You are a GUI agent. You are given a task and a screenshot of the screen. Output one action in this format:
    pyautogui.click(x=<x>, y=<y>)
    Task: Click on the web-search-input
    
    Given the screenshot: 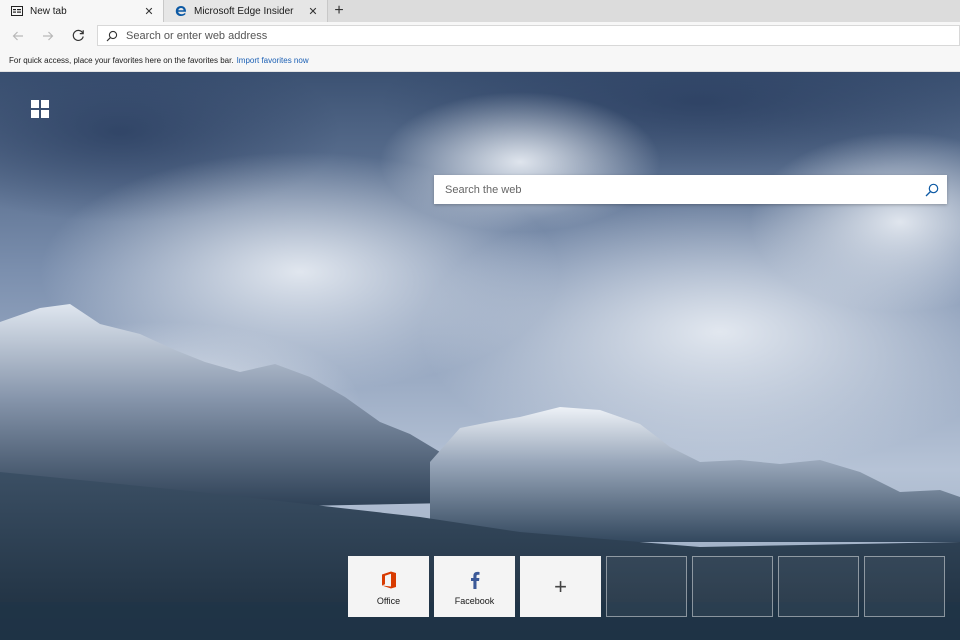 What is the action you would take?
    pyautogui.click(x=681, y=189)
    